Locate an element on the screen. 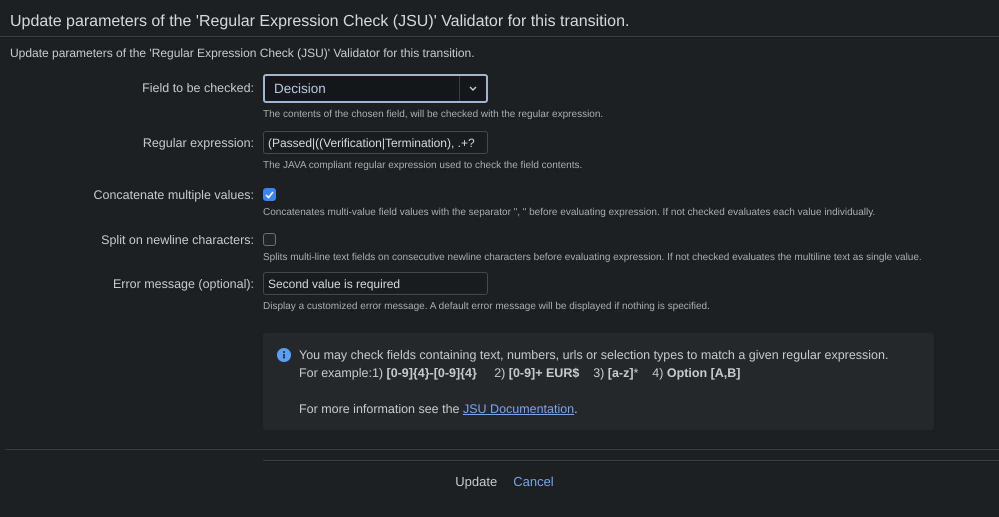 The height and width of the screenshot is (517, 999). info-text: For more information see the JSU Documentation. is located at coordinates (439, 409).